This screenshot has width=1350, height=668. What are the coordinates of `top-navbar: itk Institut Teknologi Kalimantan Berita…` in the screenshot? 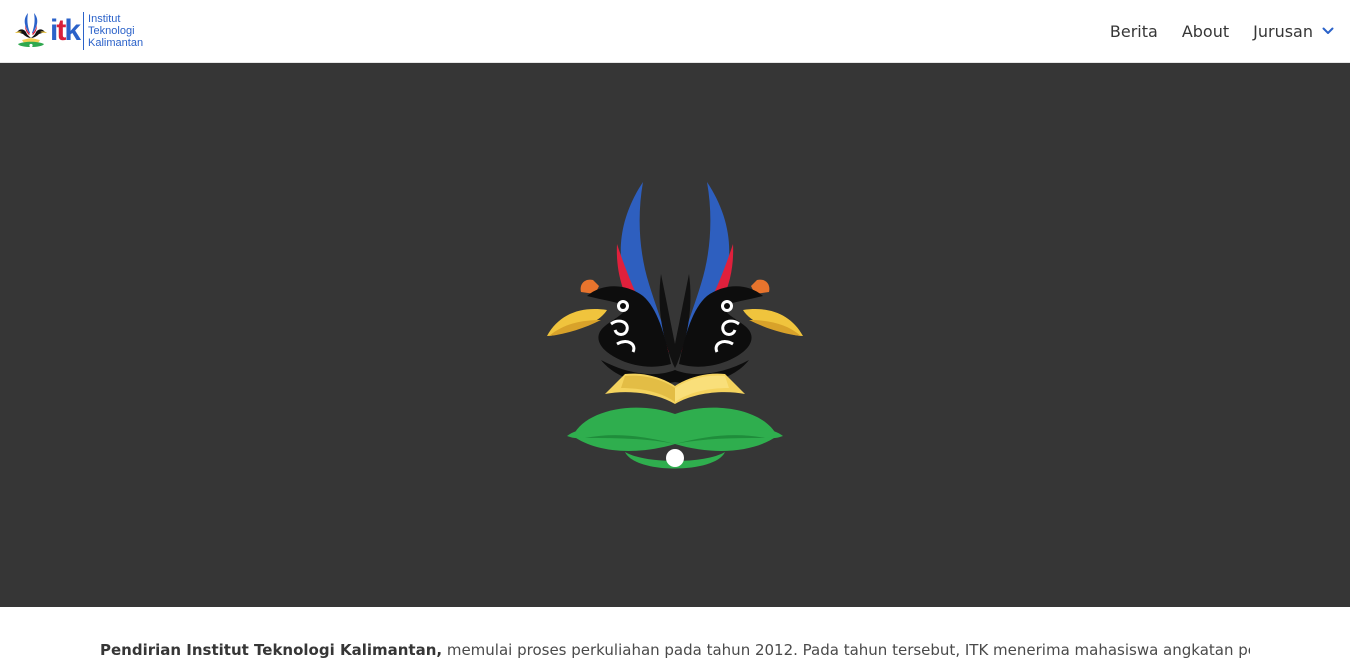 It's located at (675, 31).